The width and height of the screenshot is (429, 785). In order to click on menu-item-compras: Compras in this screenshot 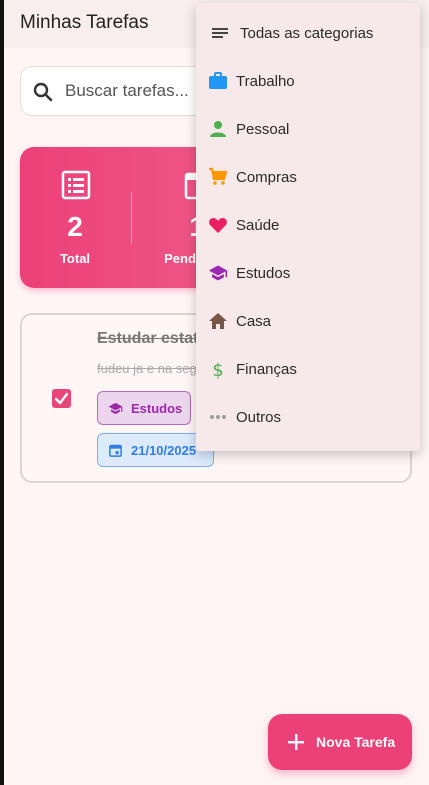, I will do `click(308, 179)`.